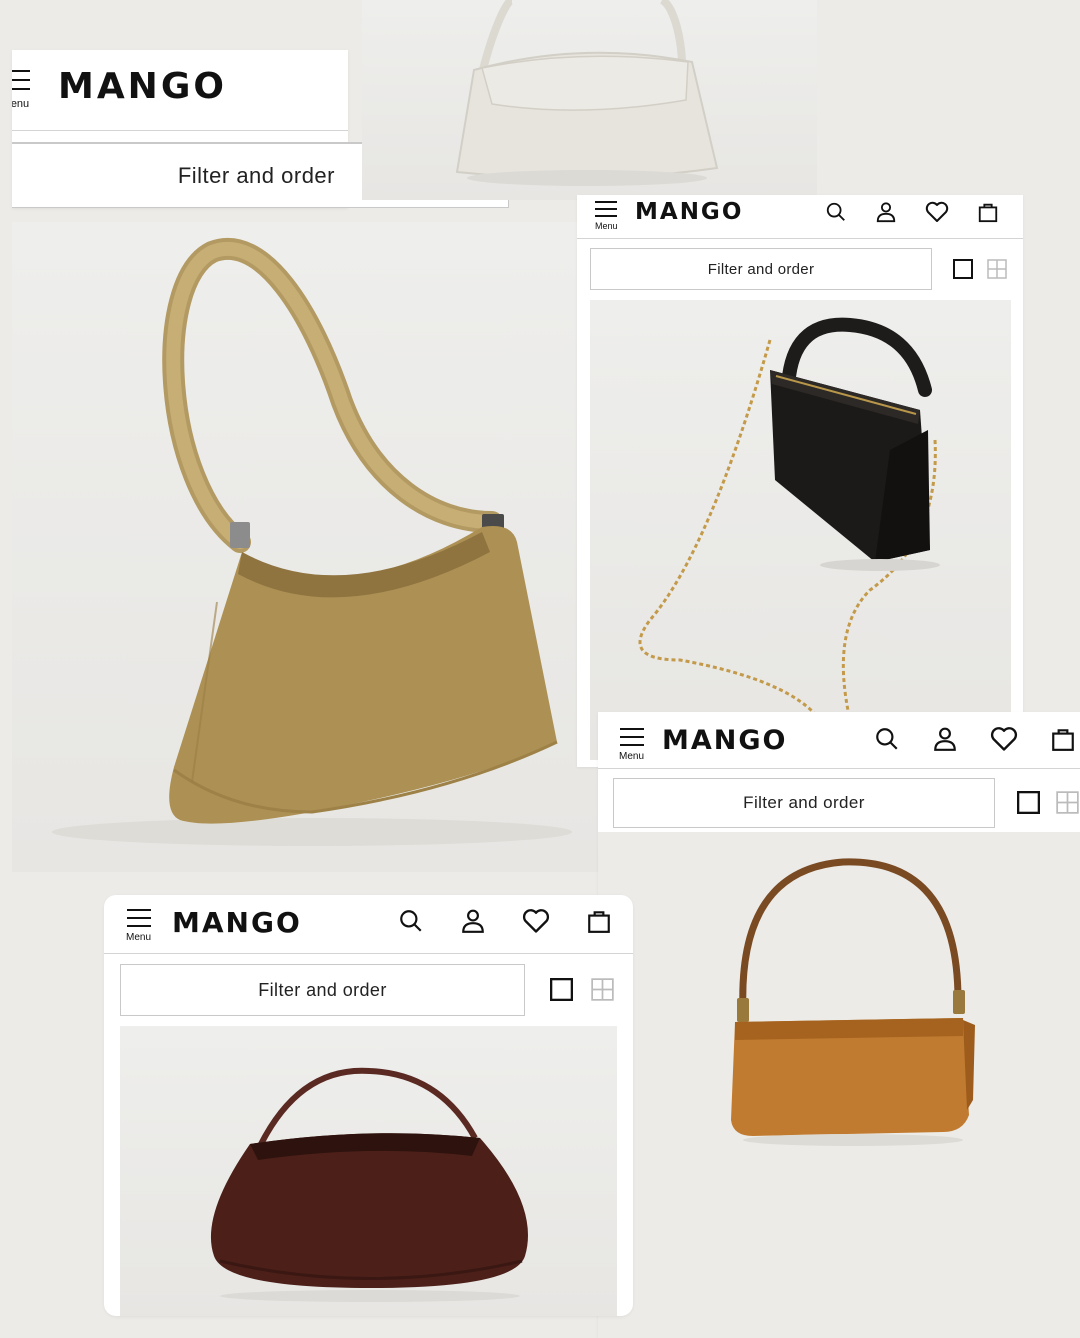 The height and width of the screenshot is (1338, 1080). I want to click on white-croc-bag-illustration, so click(587, 93).